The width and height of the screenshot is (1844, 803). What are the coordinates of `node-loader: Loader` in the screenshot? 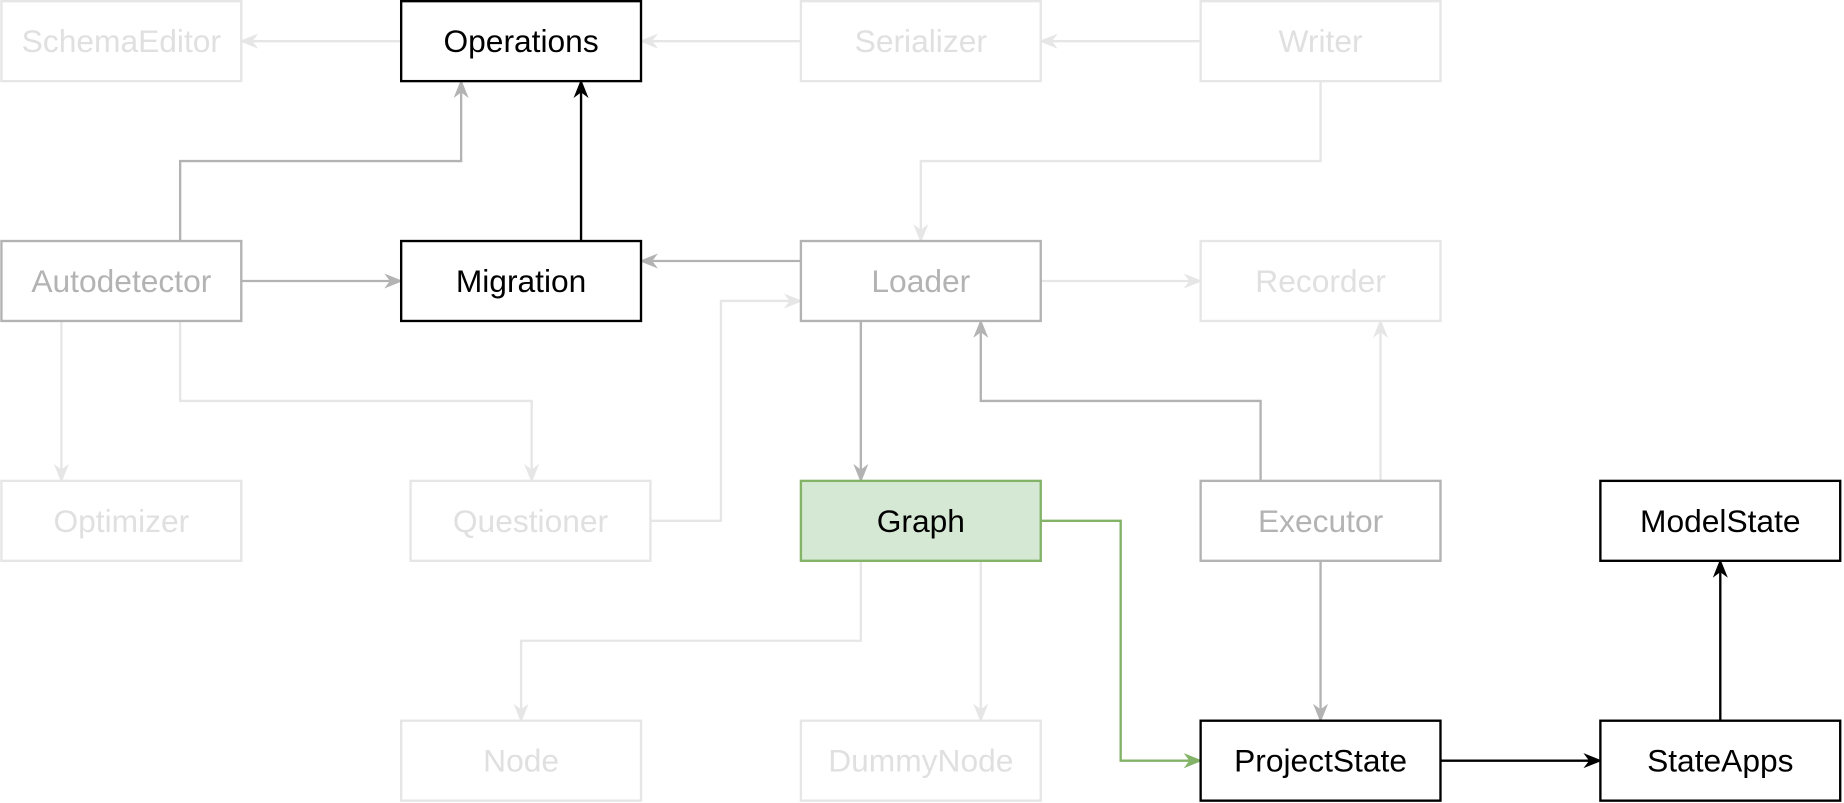 It's located at (920, 281).